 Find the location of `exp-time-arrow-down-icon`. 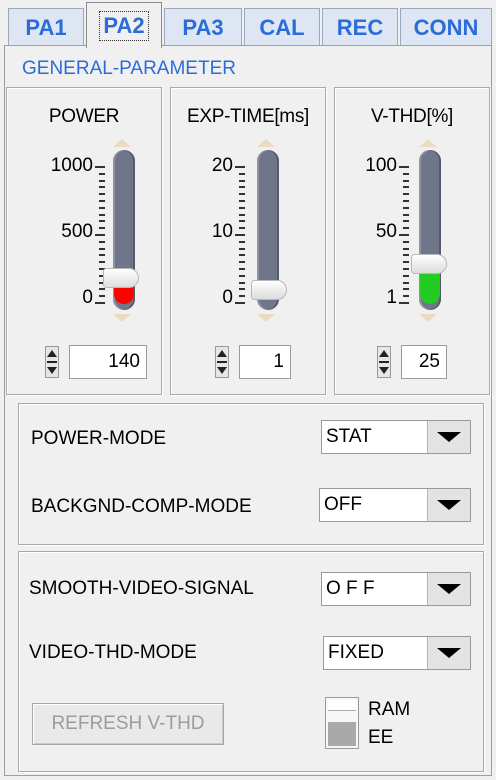

exp-time-arrow-down-icon is located at coordinates (266, 318).